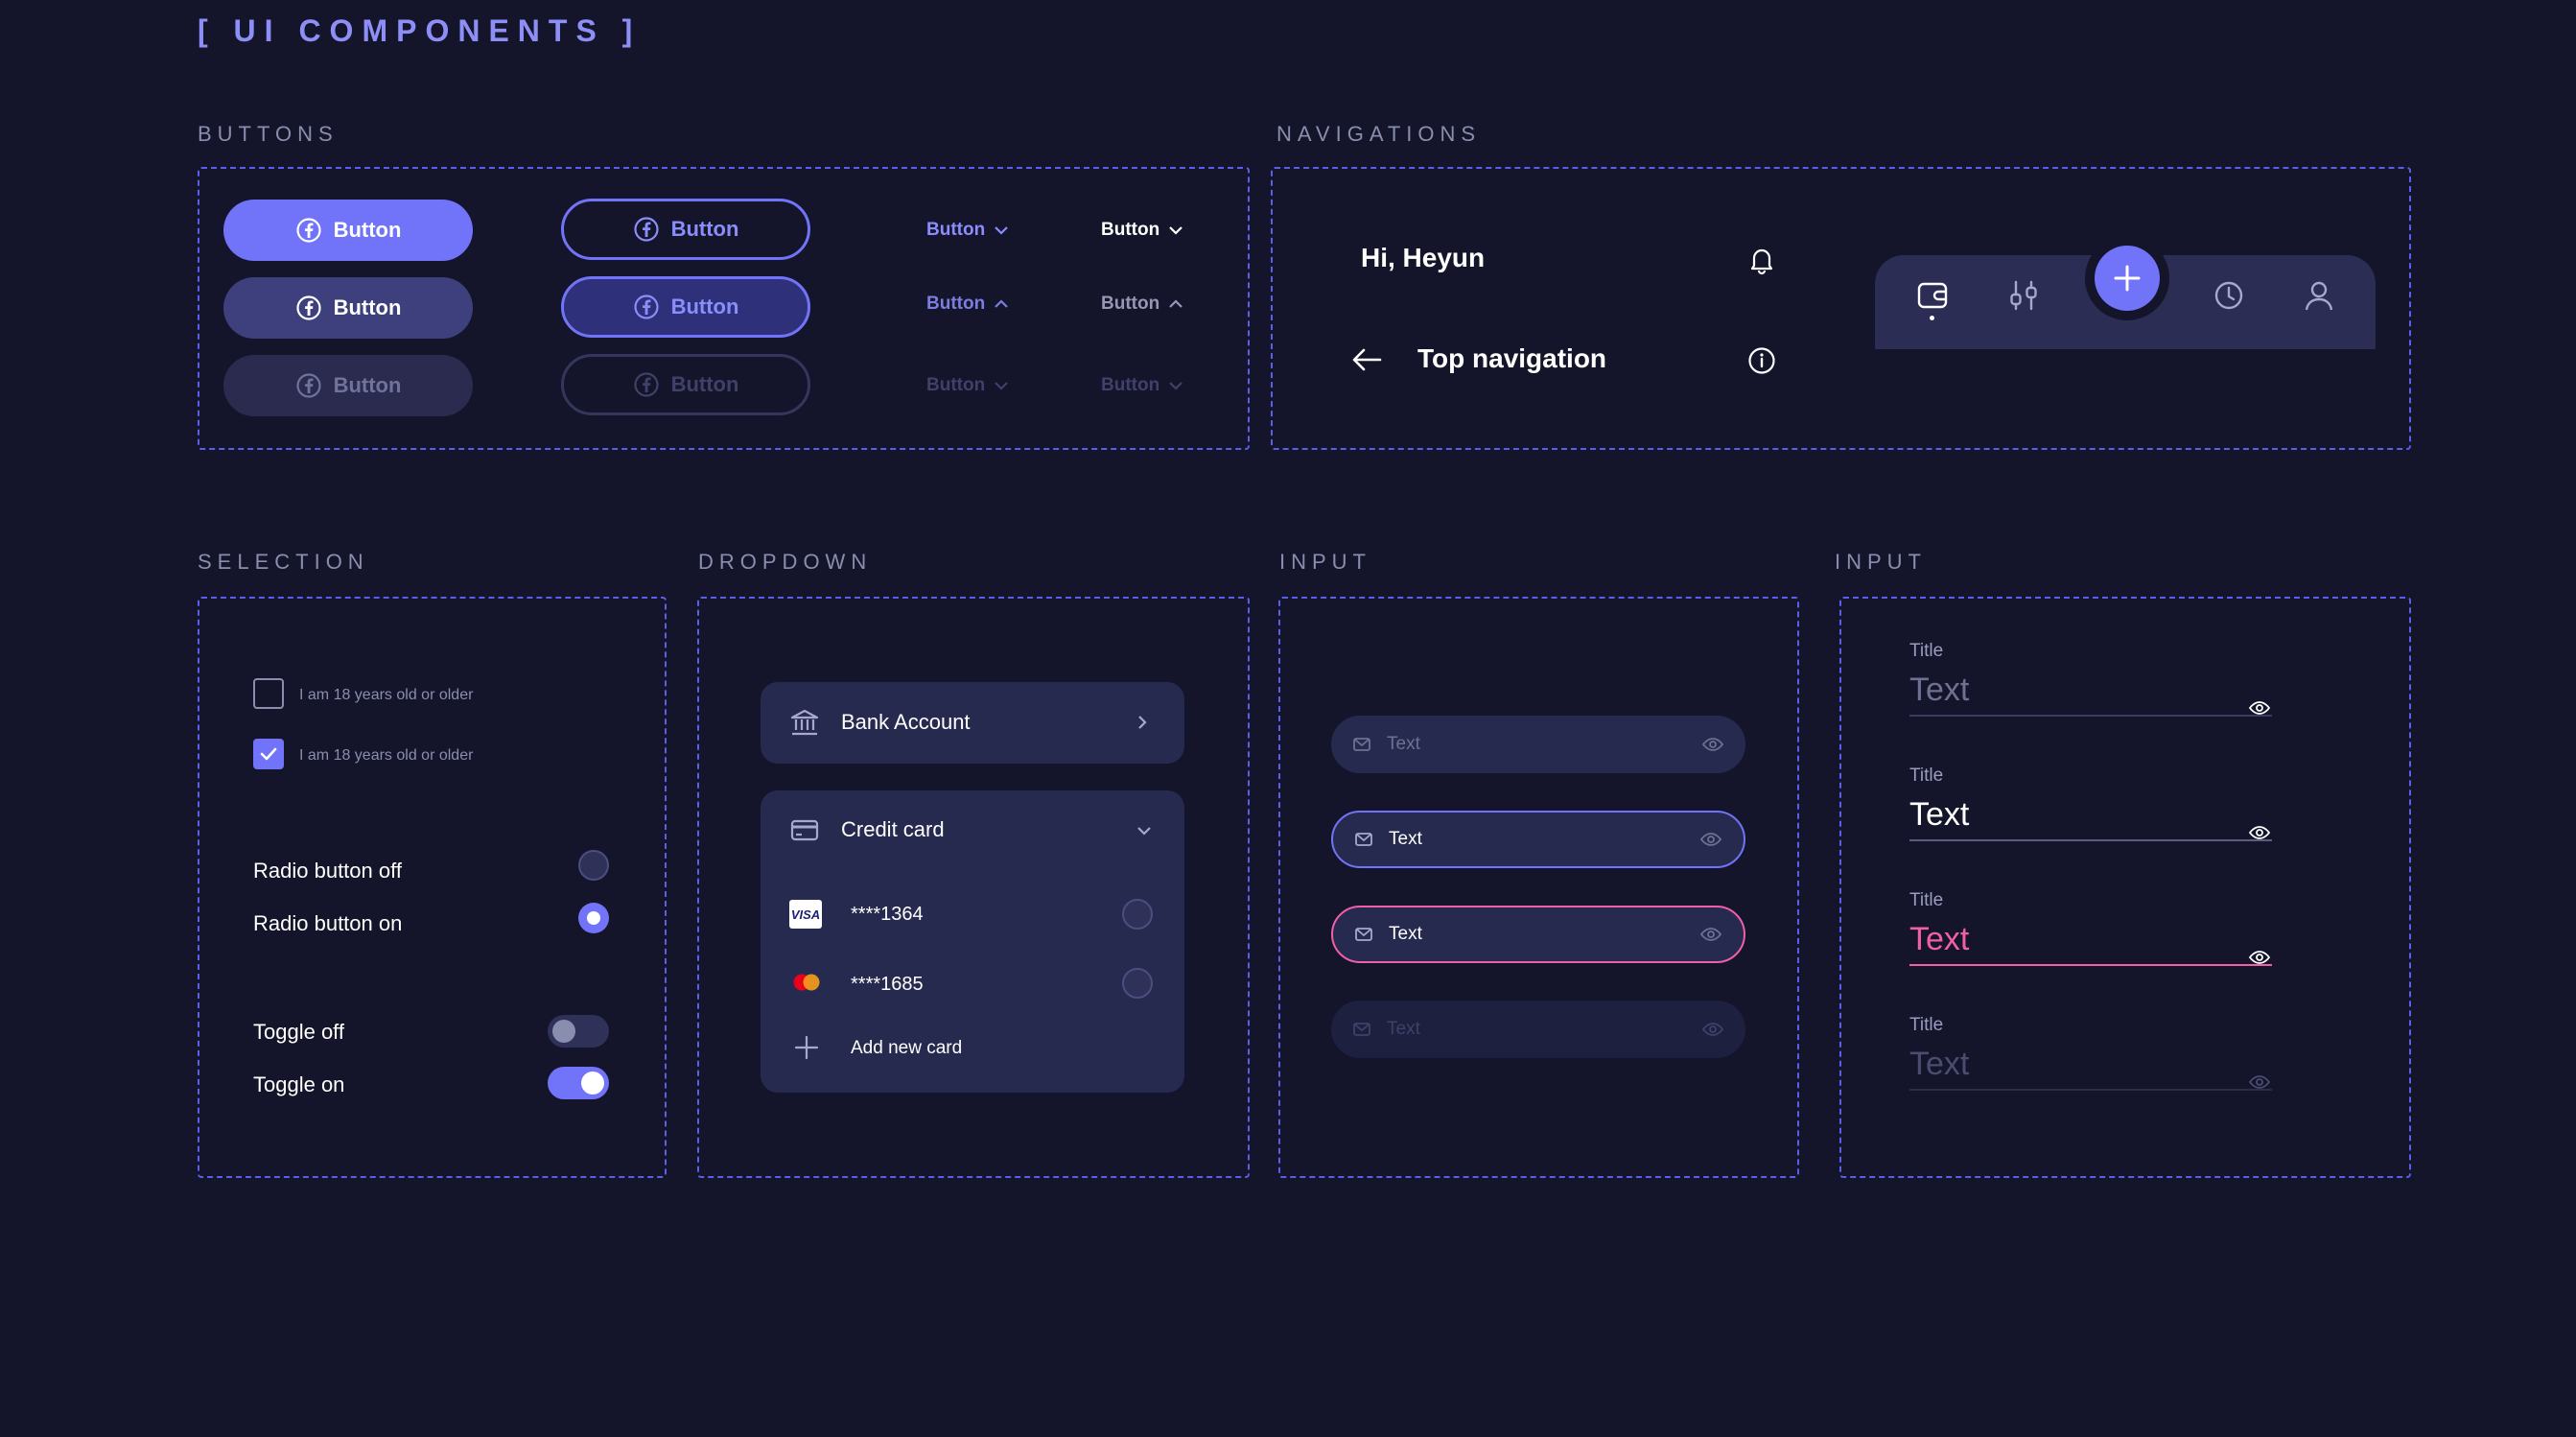 The width and height of the screenshot is (2576, 1437). Describe the element at coordinates (348, 308) in the screenshot. I see `primary-button-pressed: Button` at that location.